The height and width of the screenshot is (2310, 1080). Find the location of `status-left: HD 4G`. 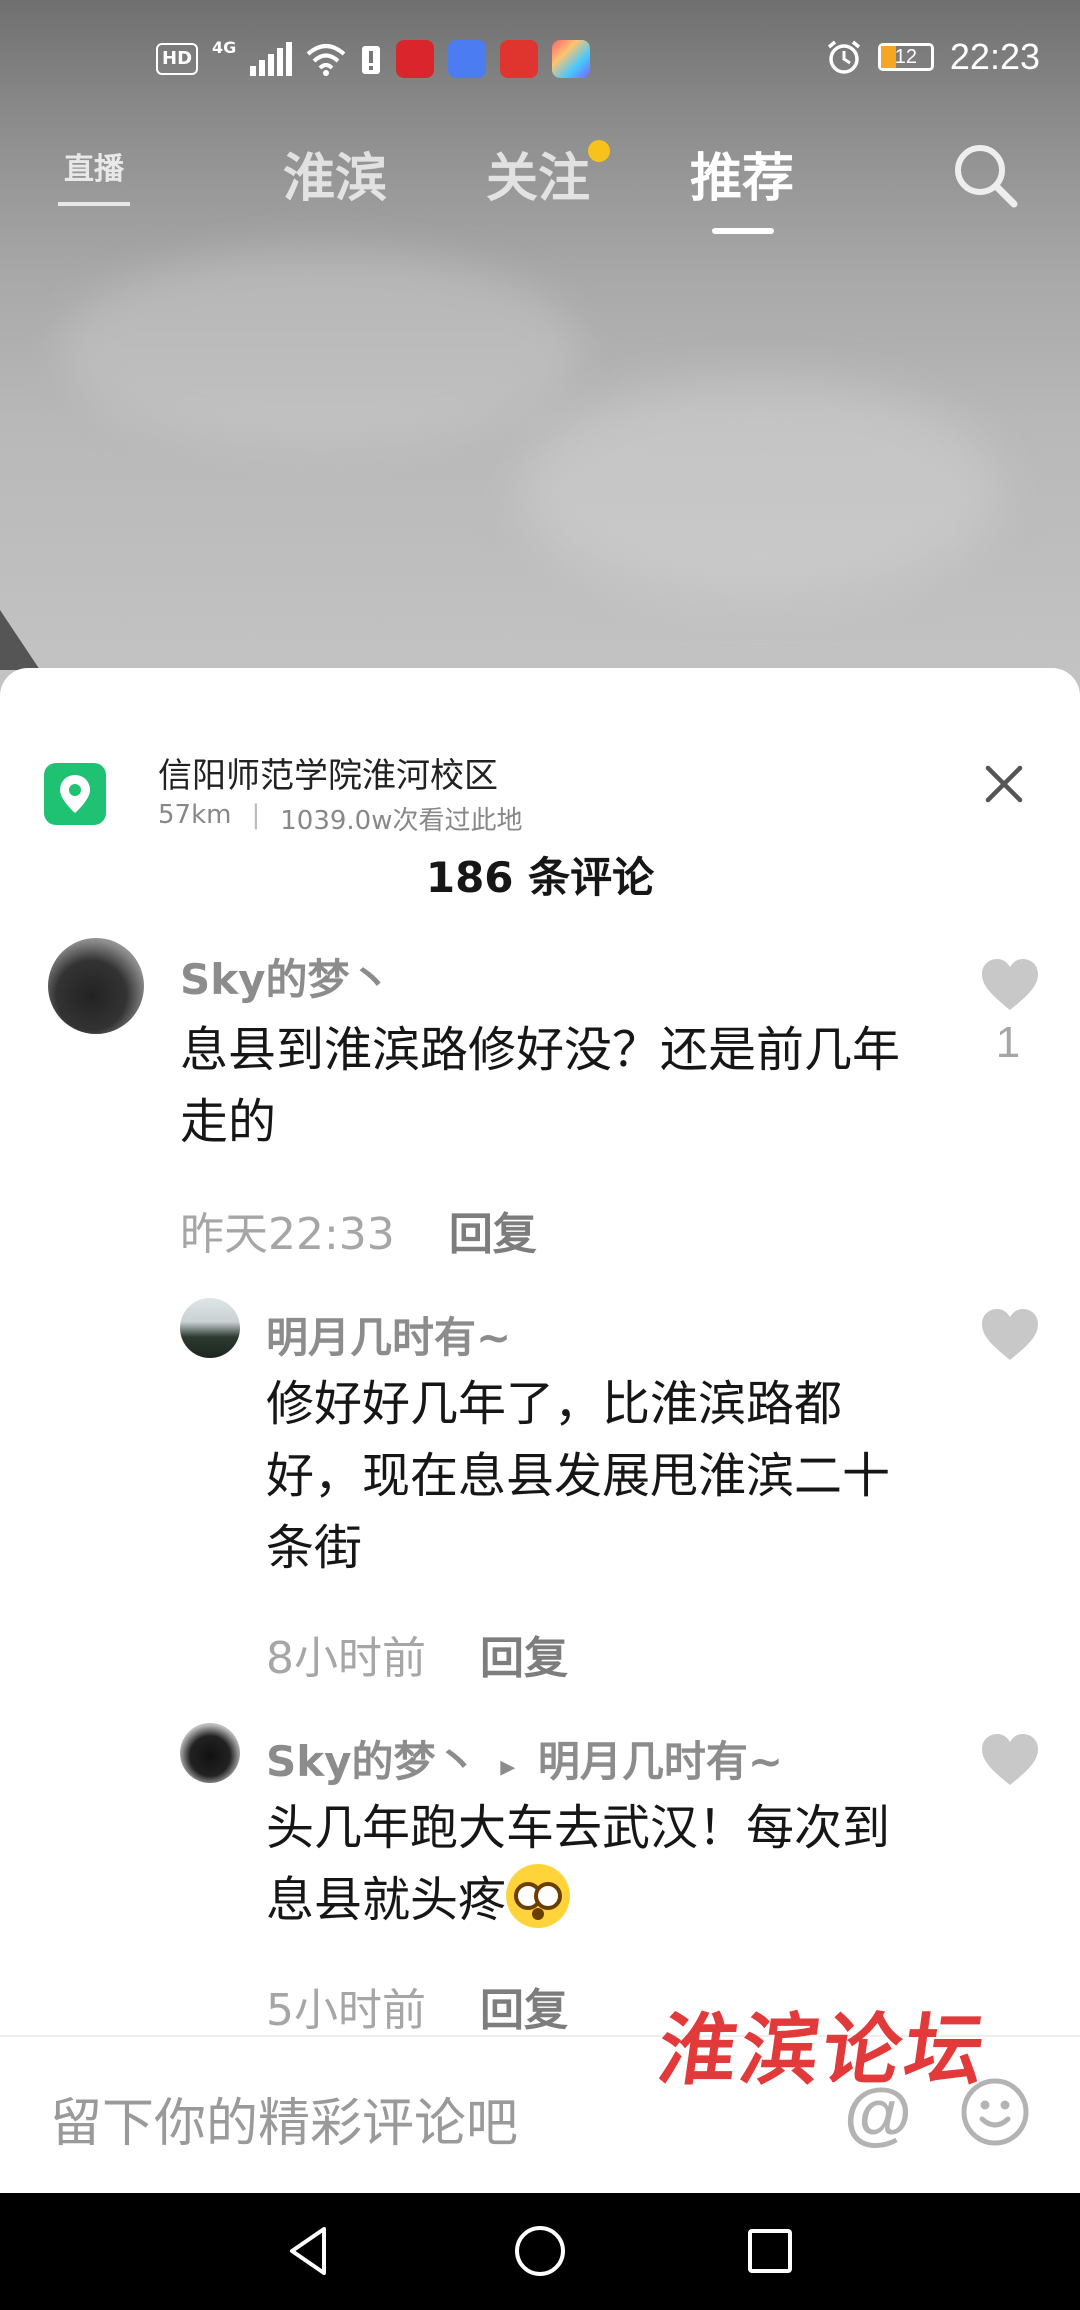

status-left: HD 4G is located at coordinates (373, 58).